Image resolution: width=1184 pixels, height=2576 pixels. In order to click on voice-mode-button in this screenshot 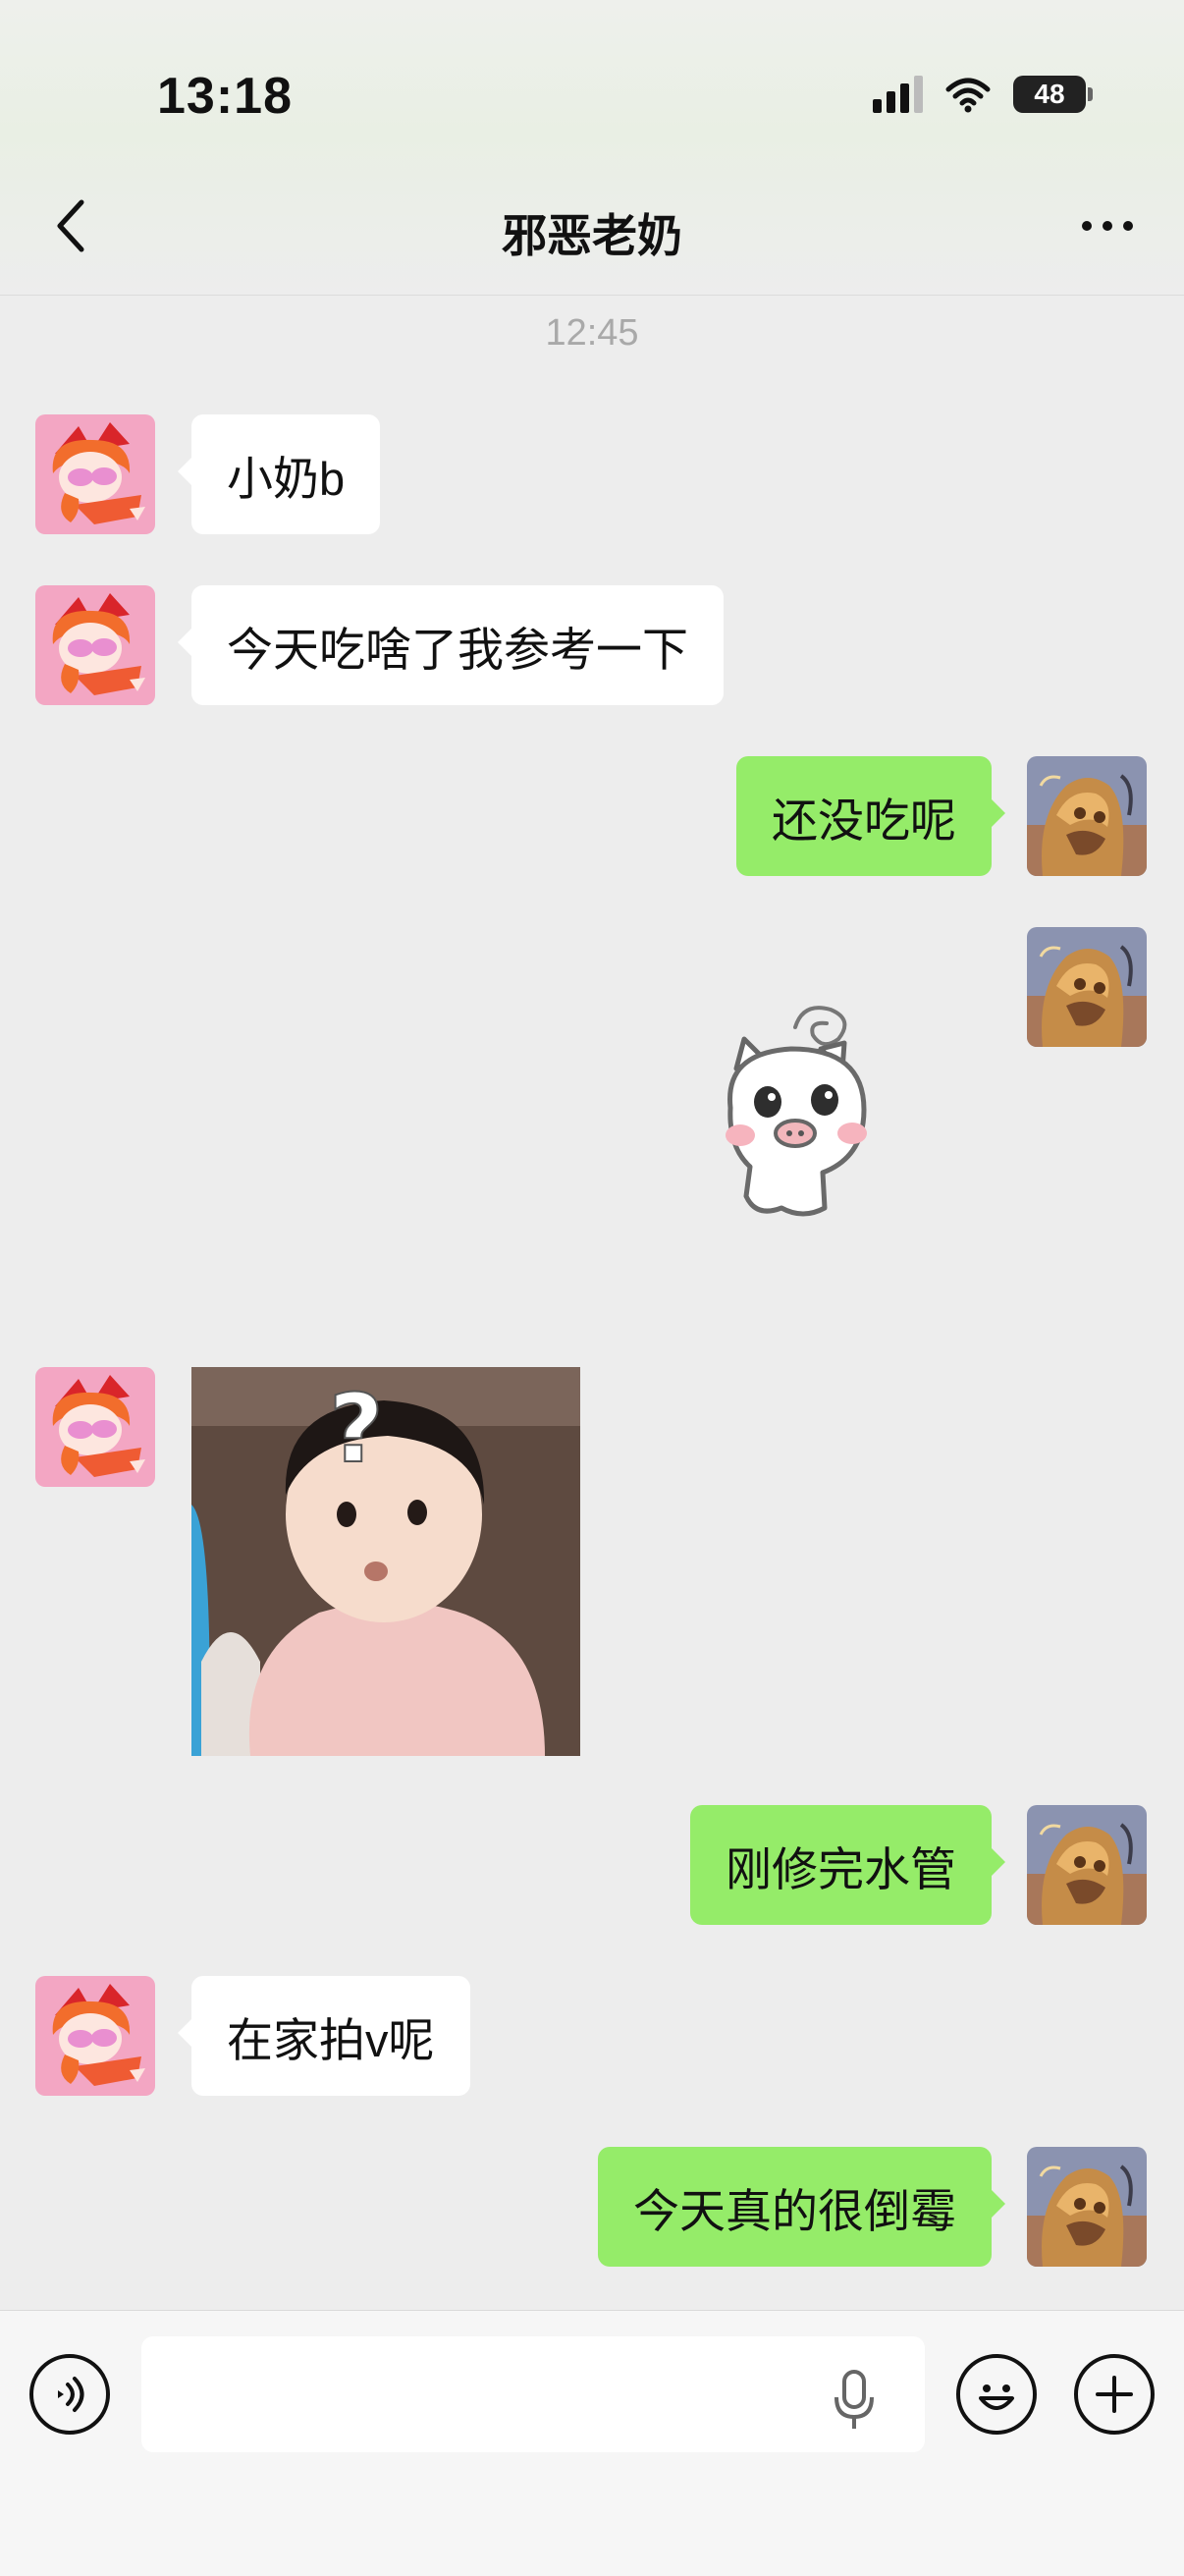, I will do `click(69, 2394)`.